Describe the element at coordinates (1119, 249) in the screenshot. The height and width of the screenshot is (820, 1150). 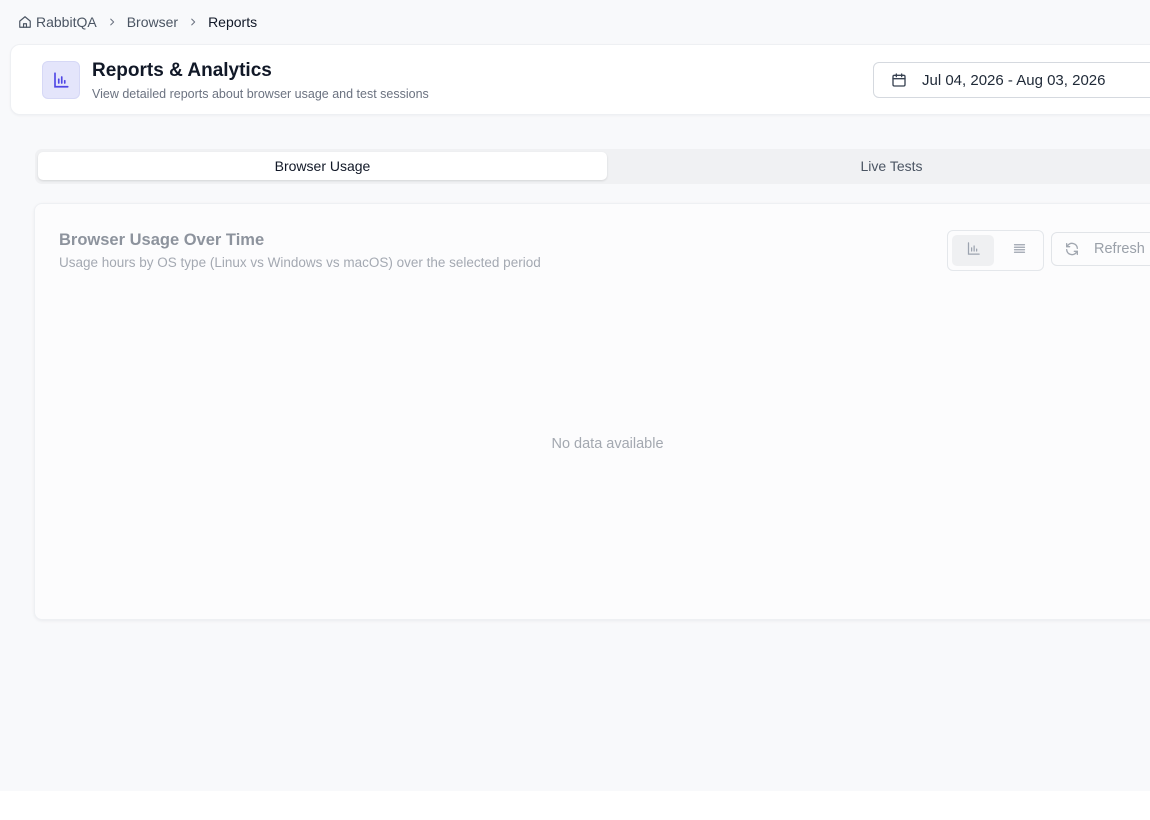
I see `refresh-label: Refresh` at that location.